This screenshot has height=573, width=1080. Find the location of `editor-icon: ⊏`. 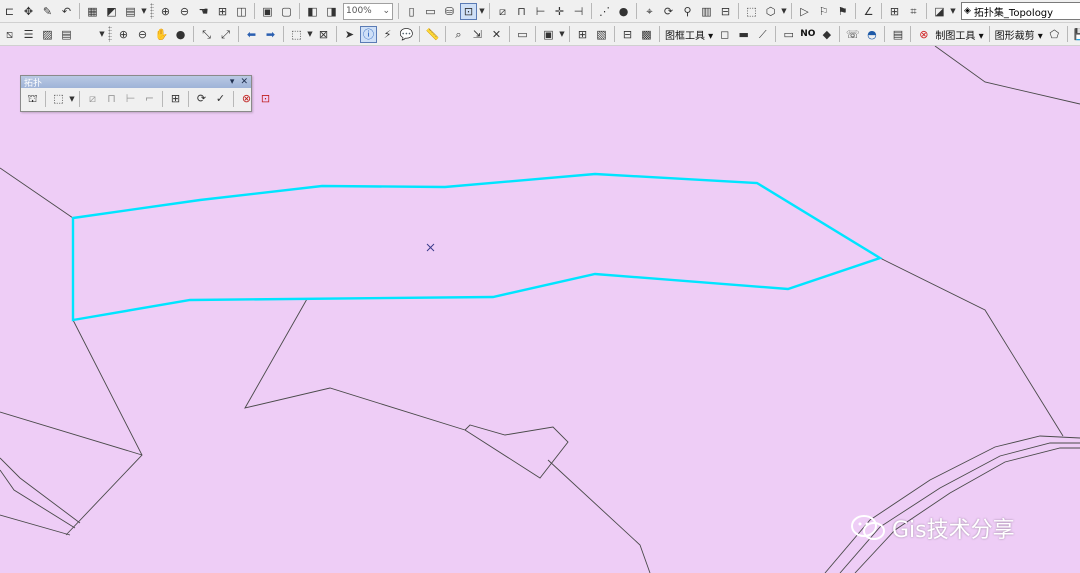

editor-icon: ⊏ is located at coordinates (9, 11).